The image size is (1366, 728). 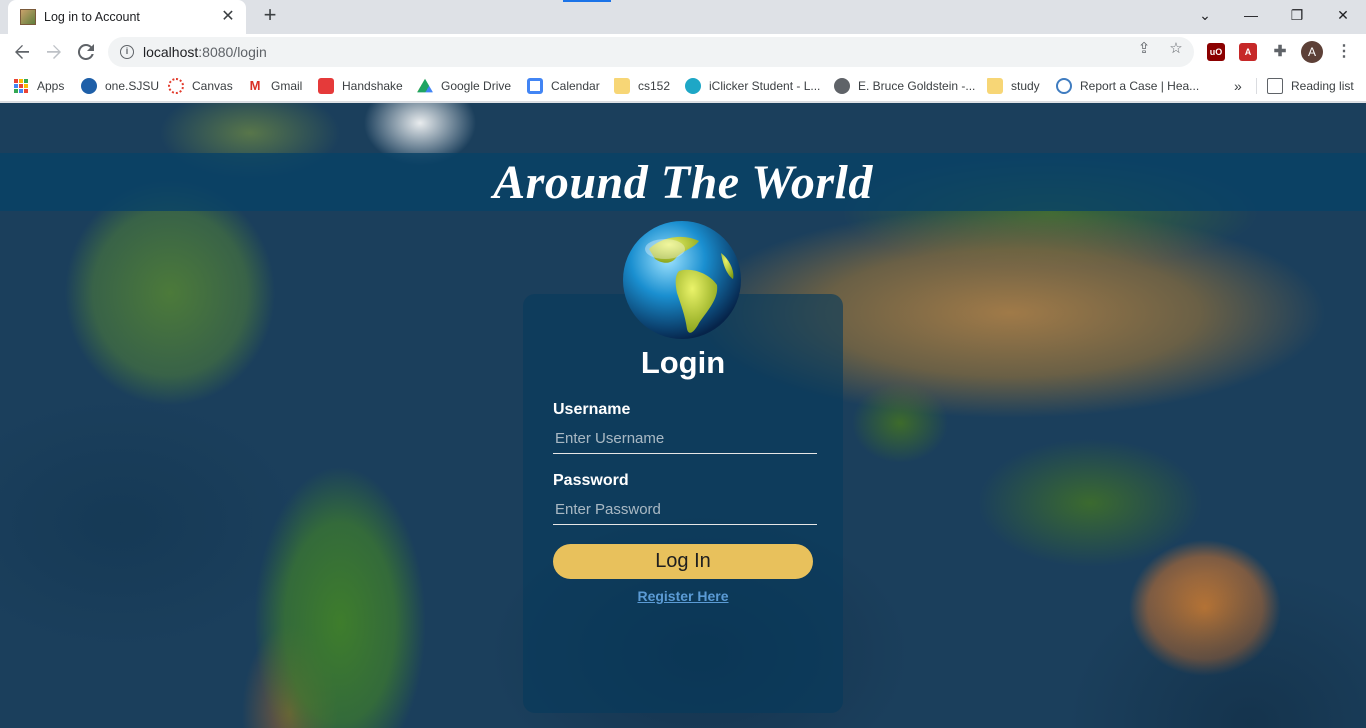 I want to click on tab-close-icon: ✕, so click(x=228, y=17).